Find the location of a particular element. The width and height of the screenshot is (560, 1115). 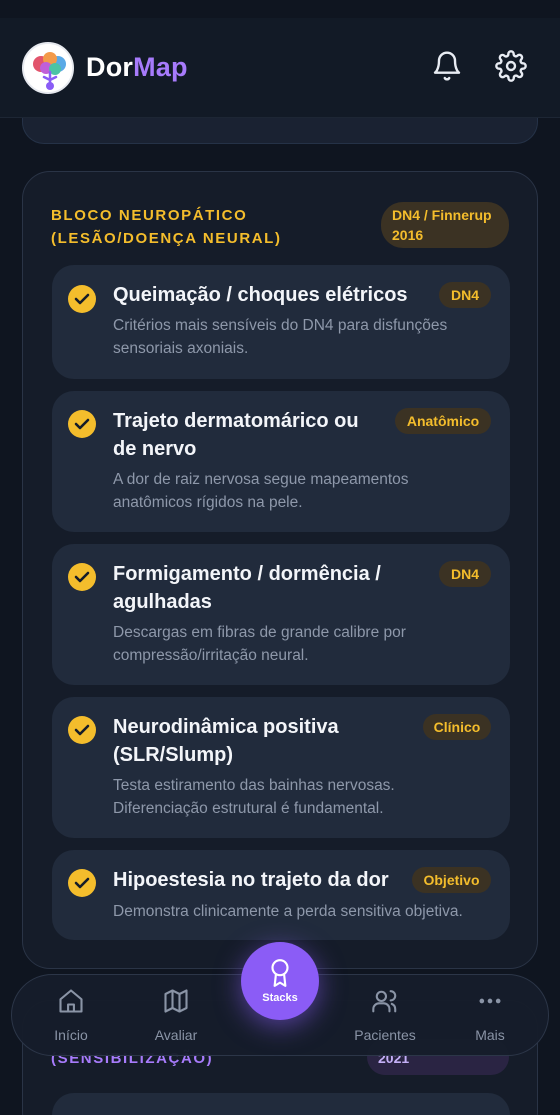

nav-item-evaluate: Avaliar is located at coordinates (176, 1016).